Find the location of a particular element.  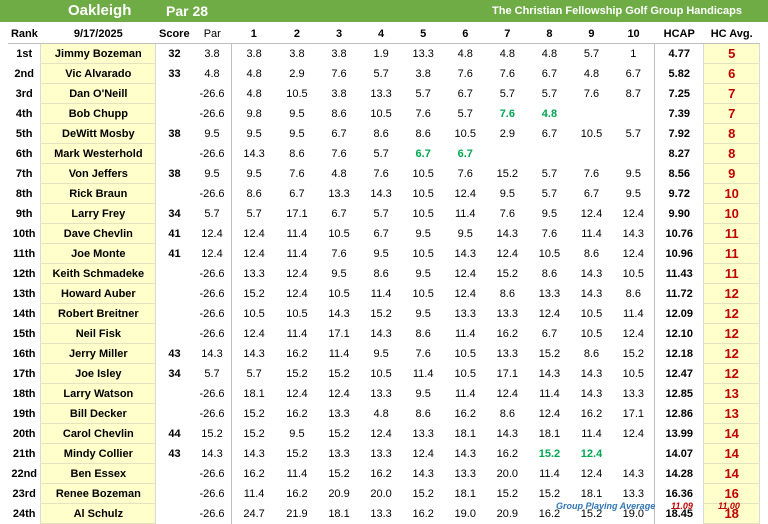

col-round-6: 6 is located at coordinates (465, 34).